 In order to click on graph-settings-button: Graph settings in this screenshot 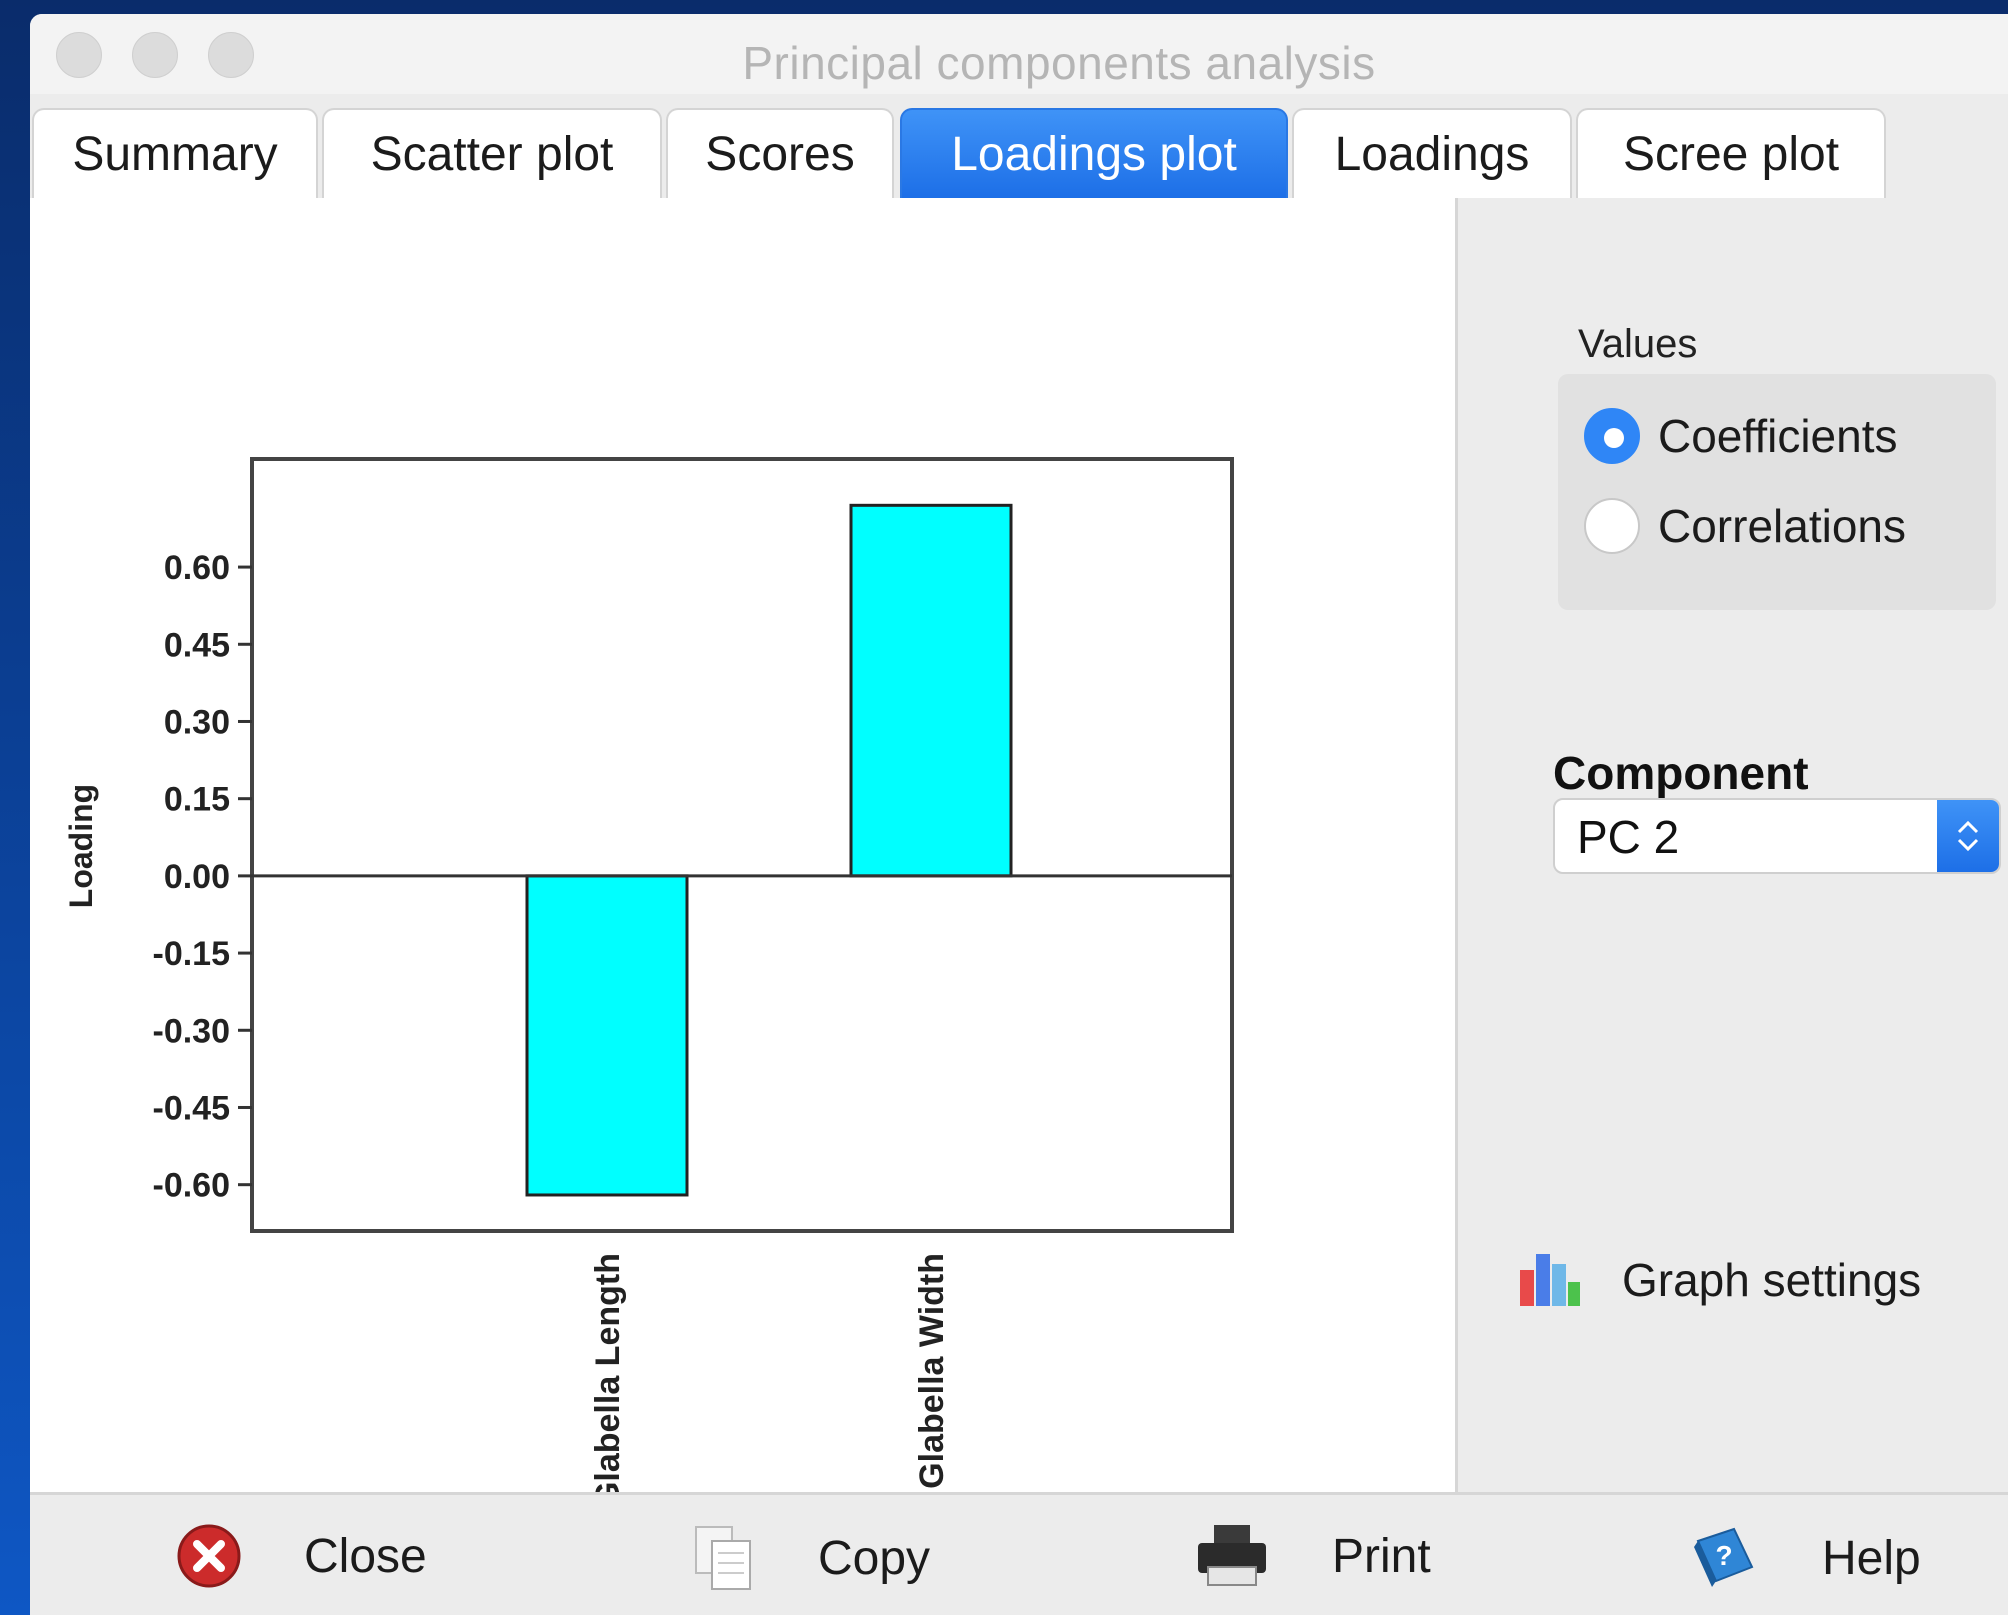, I will do `click(1719, 1280)`.